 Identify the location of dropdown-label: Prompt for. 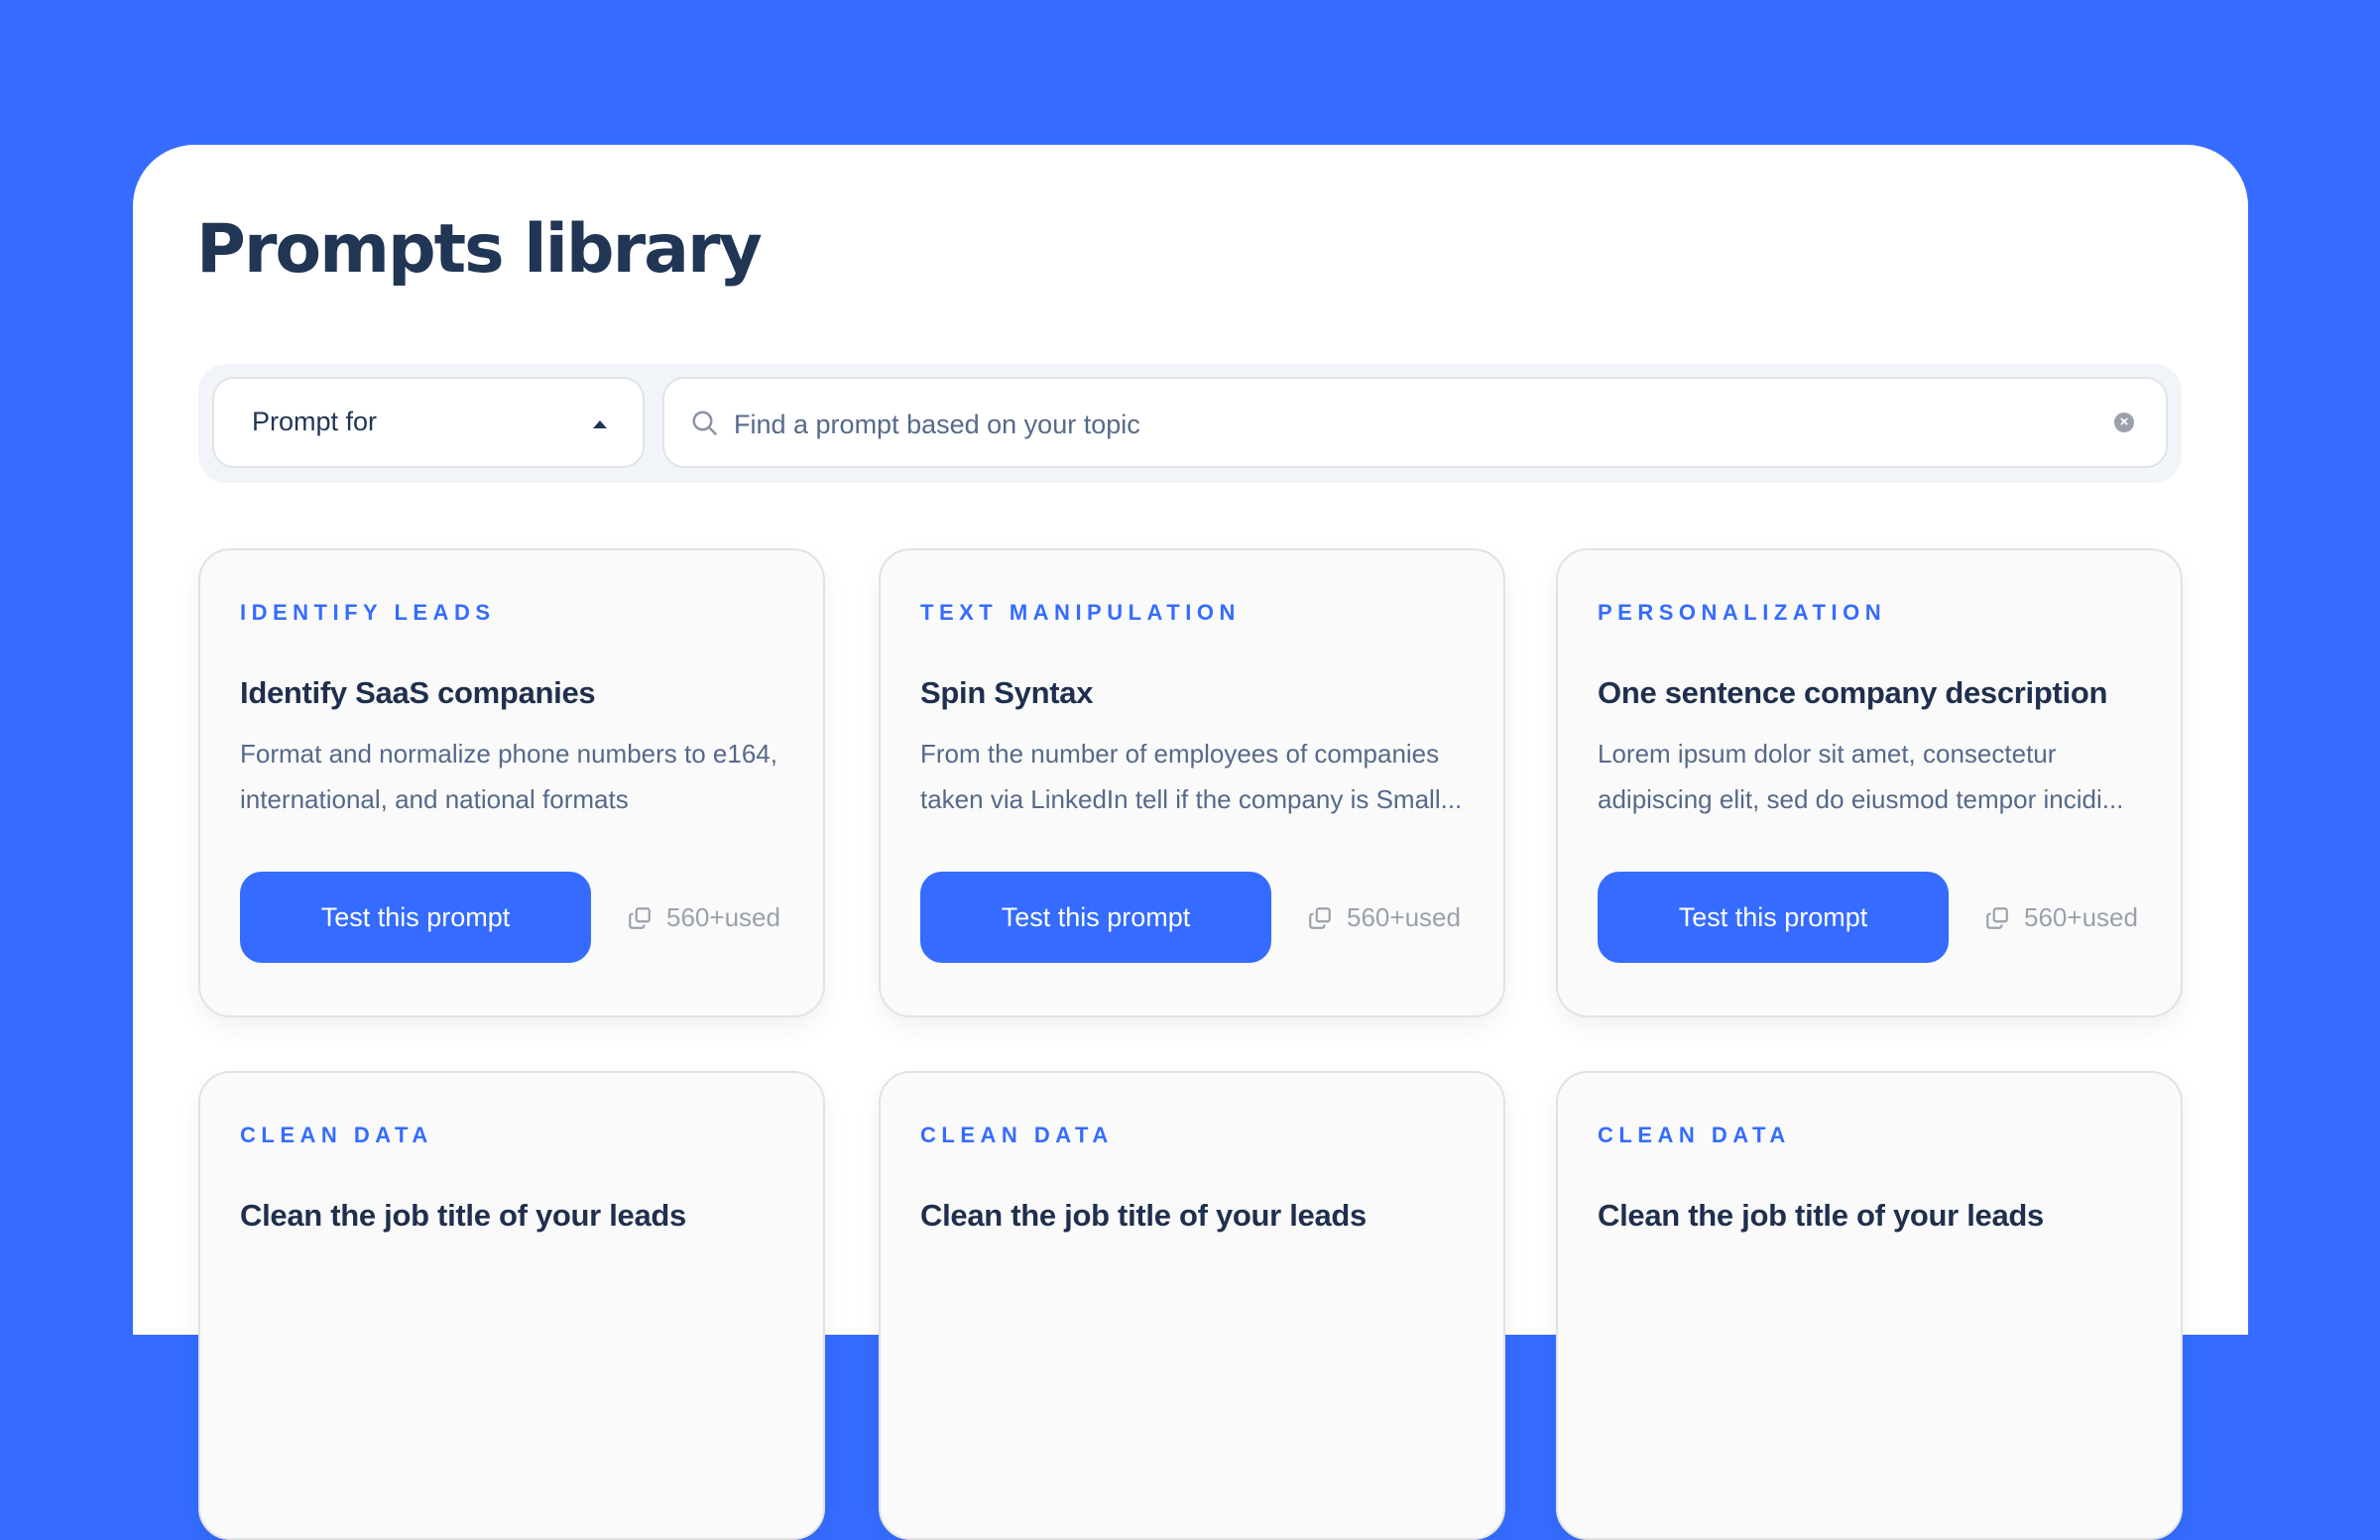
(315, 421).